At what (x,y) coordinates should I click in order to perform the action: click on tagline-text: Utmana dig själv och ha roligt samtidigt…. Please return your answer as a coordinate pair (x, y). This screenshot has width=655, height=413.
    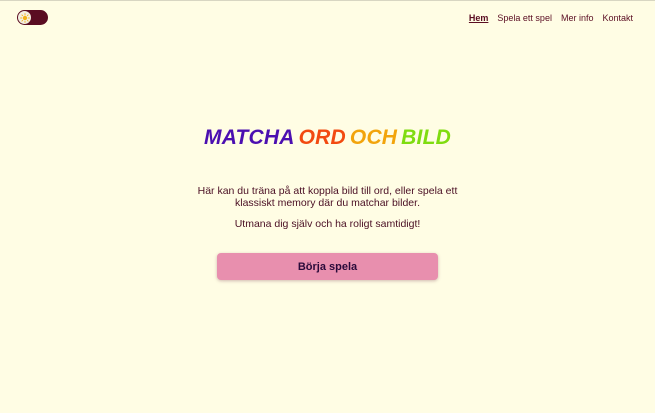
    Looking at the image, I should click on (327, 224).